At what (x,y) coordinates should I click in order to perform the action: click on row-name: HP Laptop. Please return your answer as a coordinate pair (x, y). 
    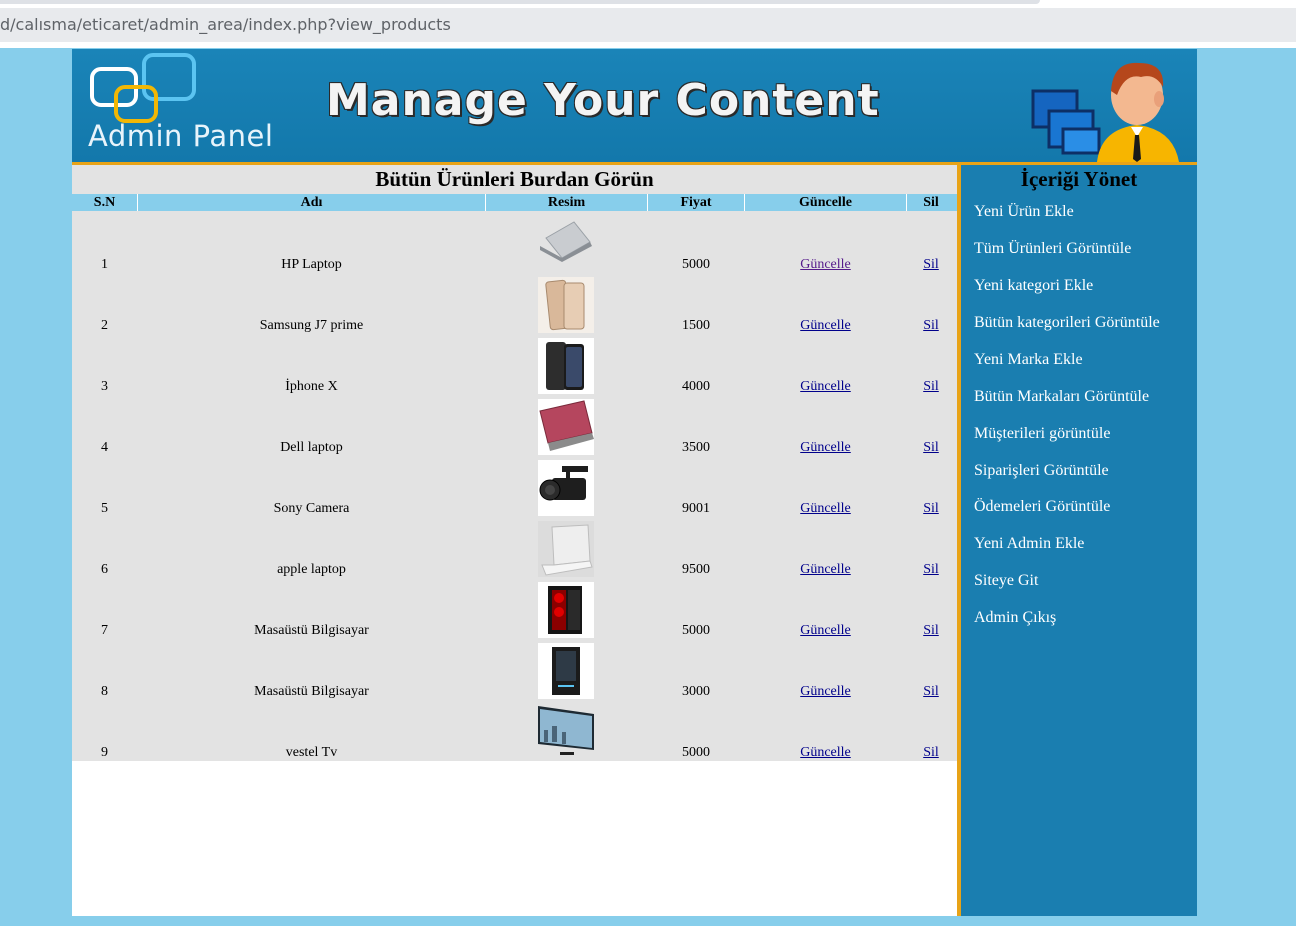
    Looking at the image, I should click on (311, 264).